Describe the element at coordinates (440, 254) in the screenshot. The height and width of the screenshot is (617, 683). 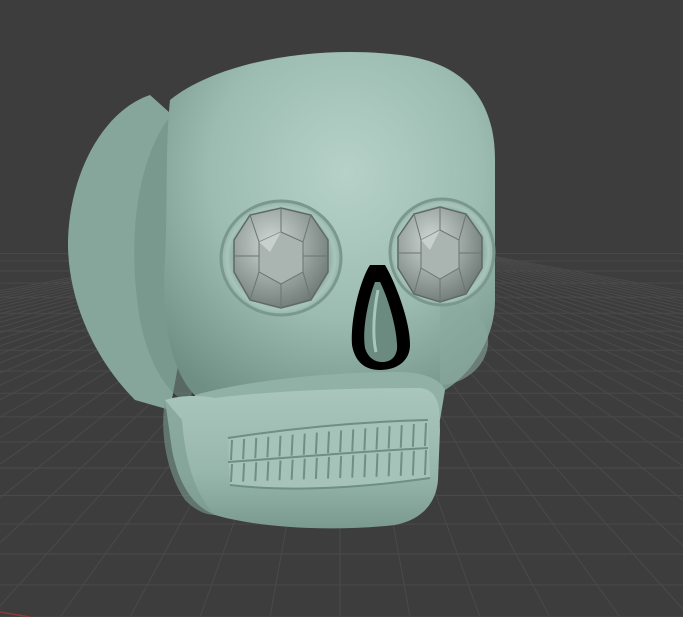
I see `gem-right` at that location.